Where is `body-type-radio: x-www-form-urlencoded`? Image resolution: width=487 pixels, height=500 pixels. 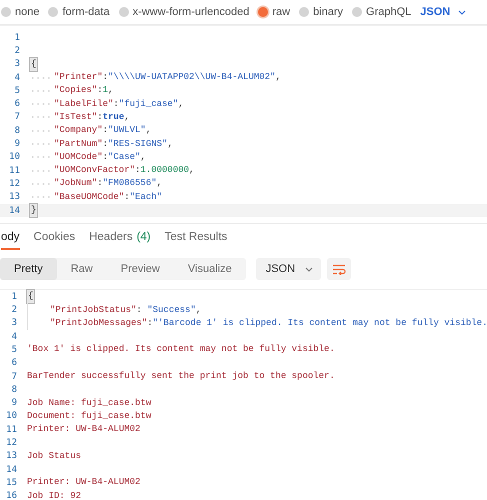
body-type-radio: x-www-form-urlencoded is located at coordinates (184, 12).